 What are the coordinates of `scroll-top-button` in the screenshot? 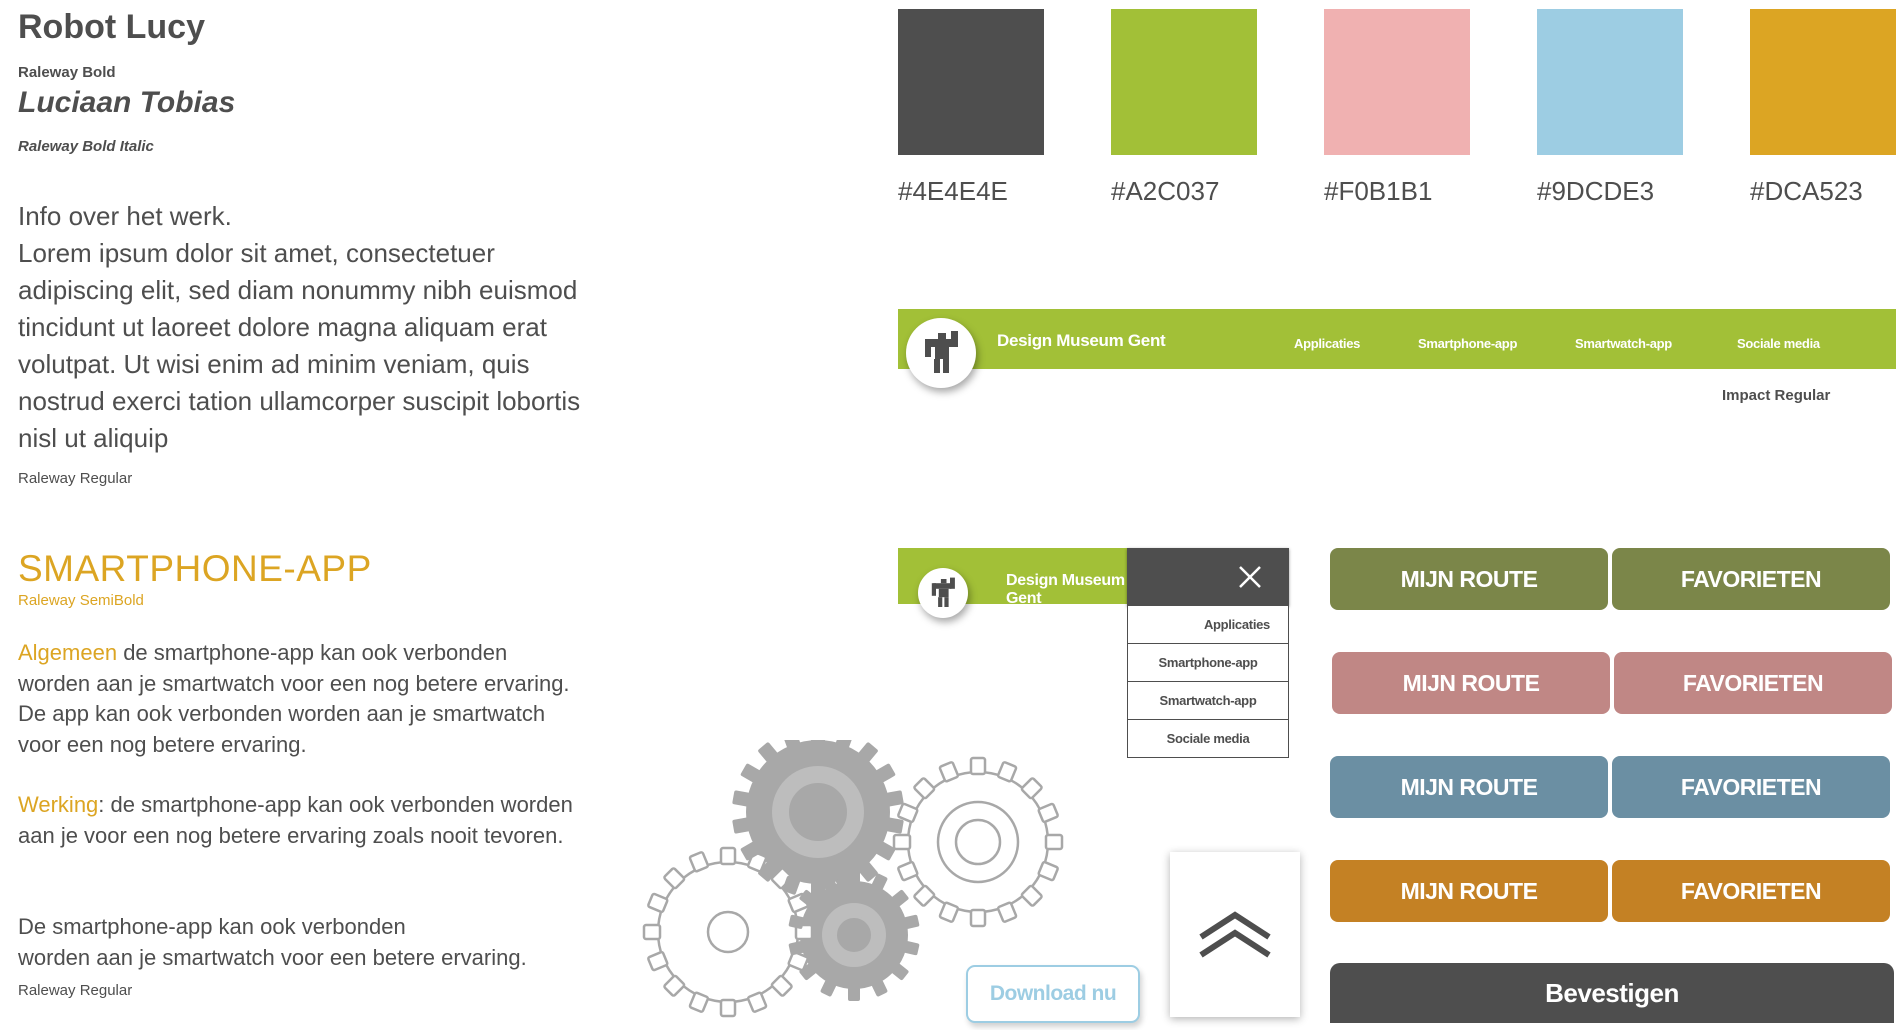 It's located at (1235, 934).